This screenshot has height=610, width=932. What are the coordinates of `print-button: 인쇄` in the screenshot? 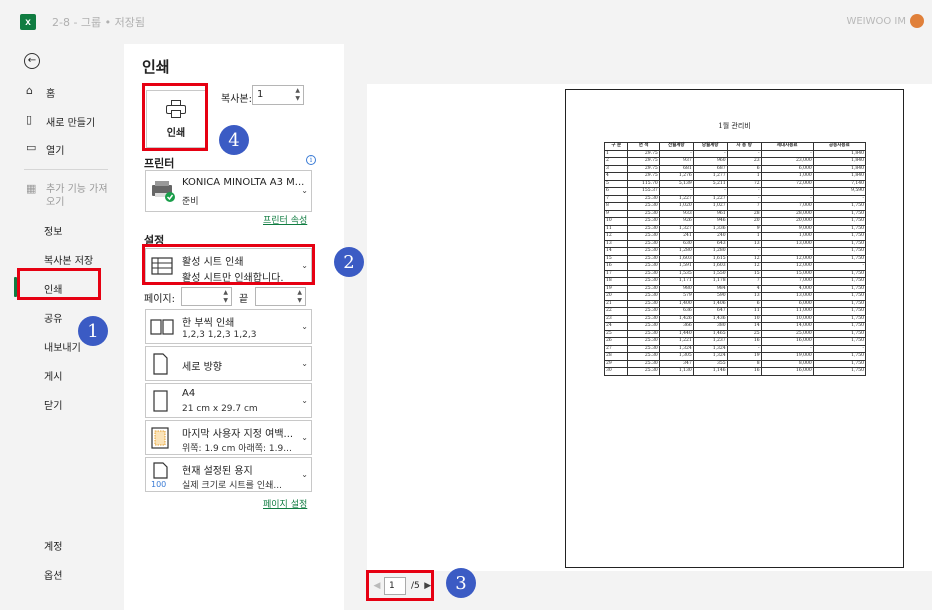 It's located at (176, 119).